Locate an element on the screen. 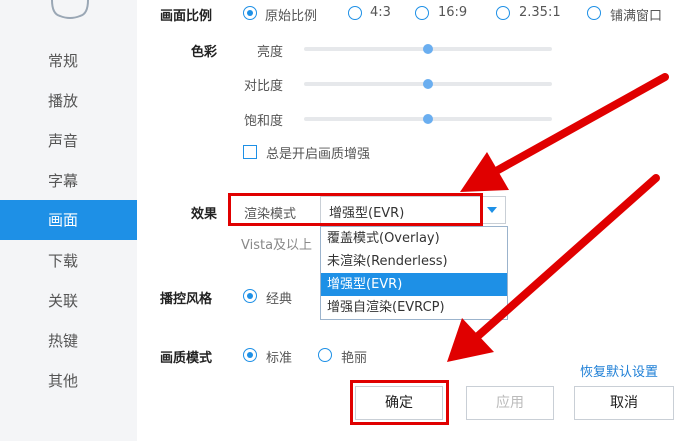 The width and height of the screenshot is (687, 441). annotation-box-render-mode is located at coordinates (355, 209).